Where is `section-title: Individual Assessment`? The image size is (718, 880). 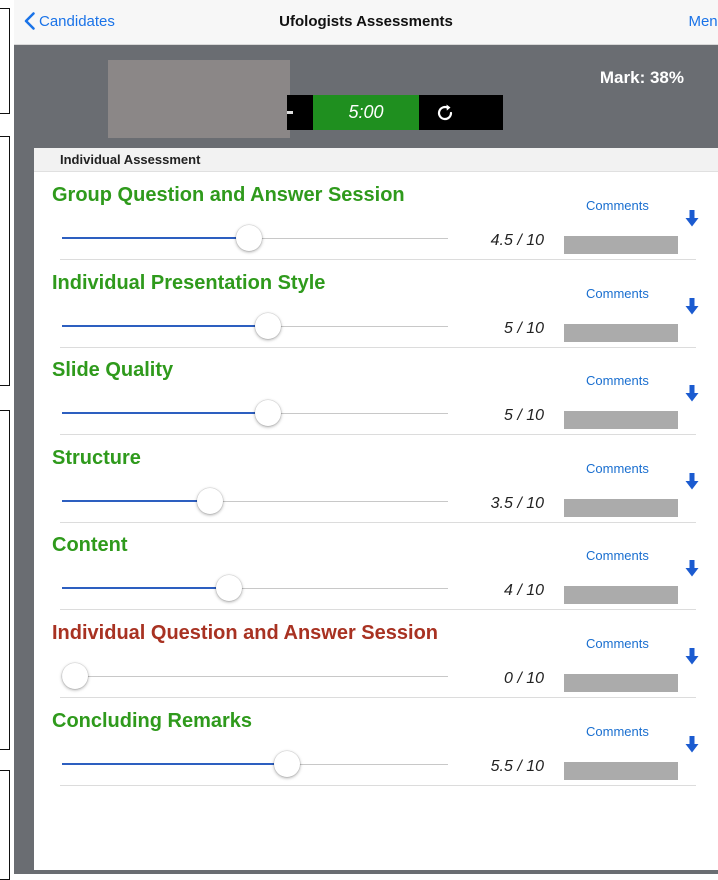 section-title: Individual Assessment is located at coordinates (130, 159).